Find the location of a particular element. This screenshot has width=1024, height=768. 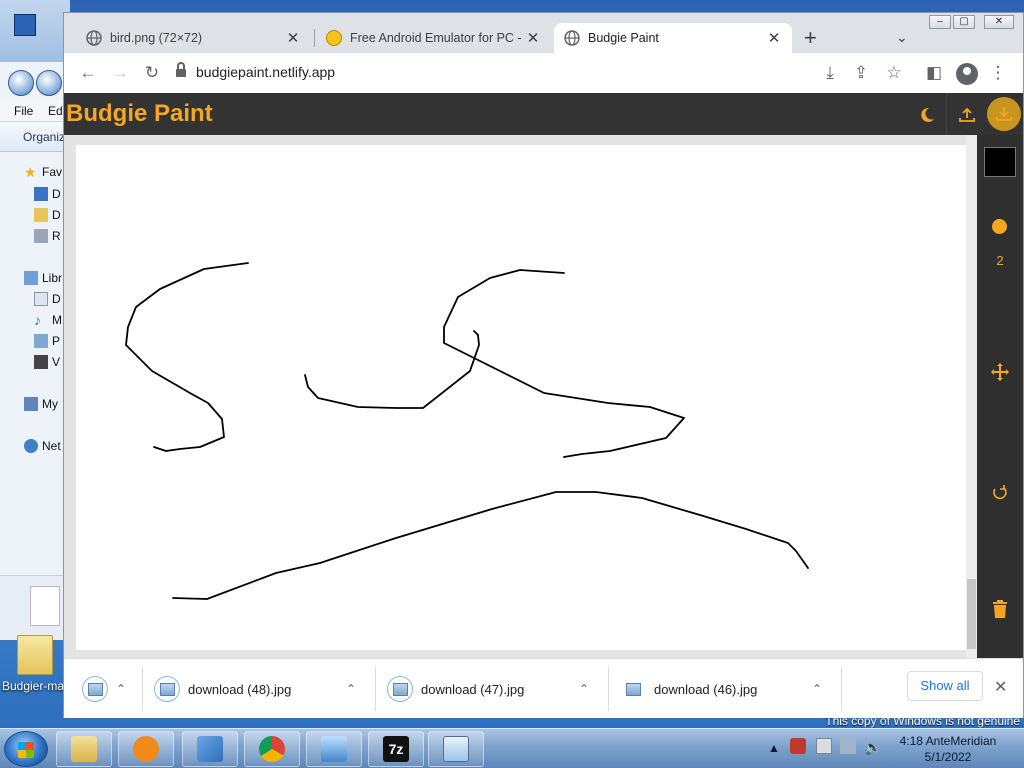

navigation-pane: ★ Fav D D R Libr D ♪ M P V My Net is located at coordinates (35, 362).